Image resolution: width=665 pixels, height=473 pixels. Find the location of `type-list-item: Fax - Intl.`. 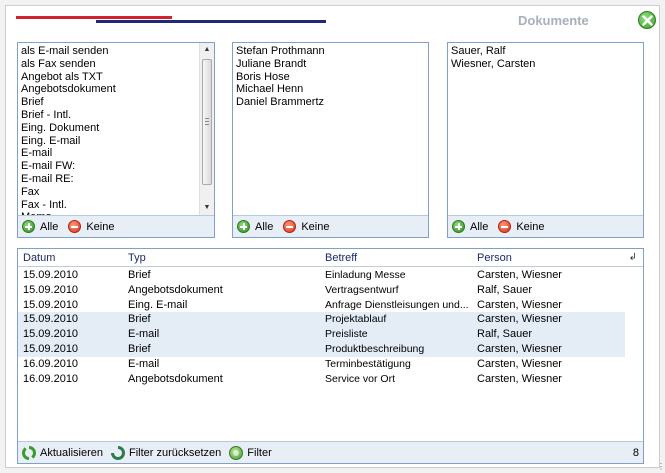

type-list-item: Fax - Intl. is located at coordinates (108, 205).